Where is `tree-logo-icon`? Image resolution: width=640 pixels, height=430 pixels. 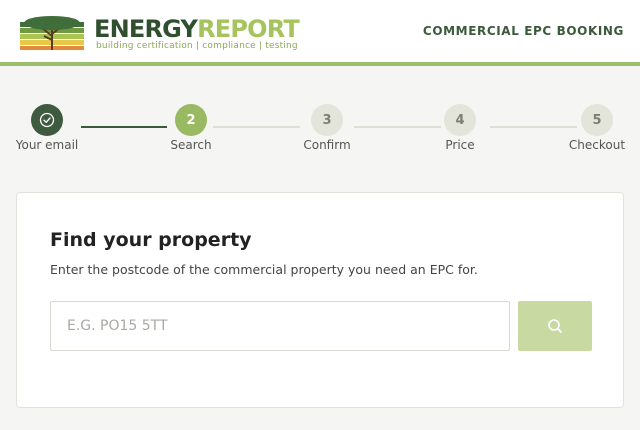 tree-logo-icon is located at coordinates (52, 33).